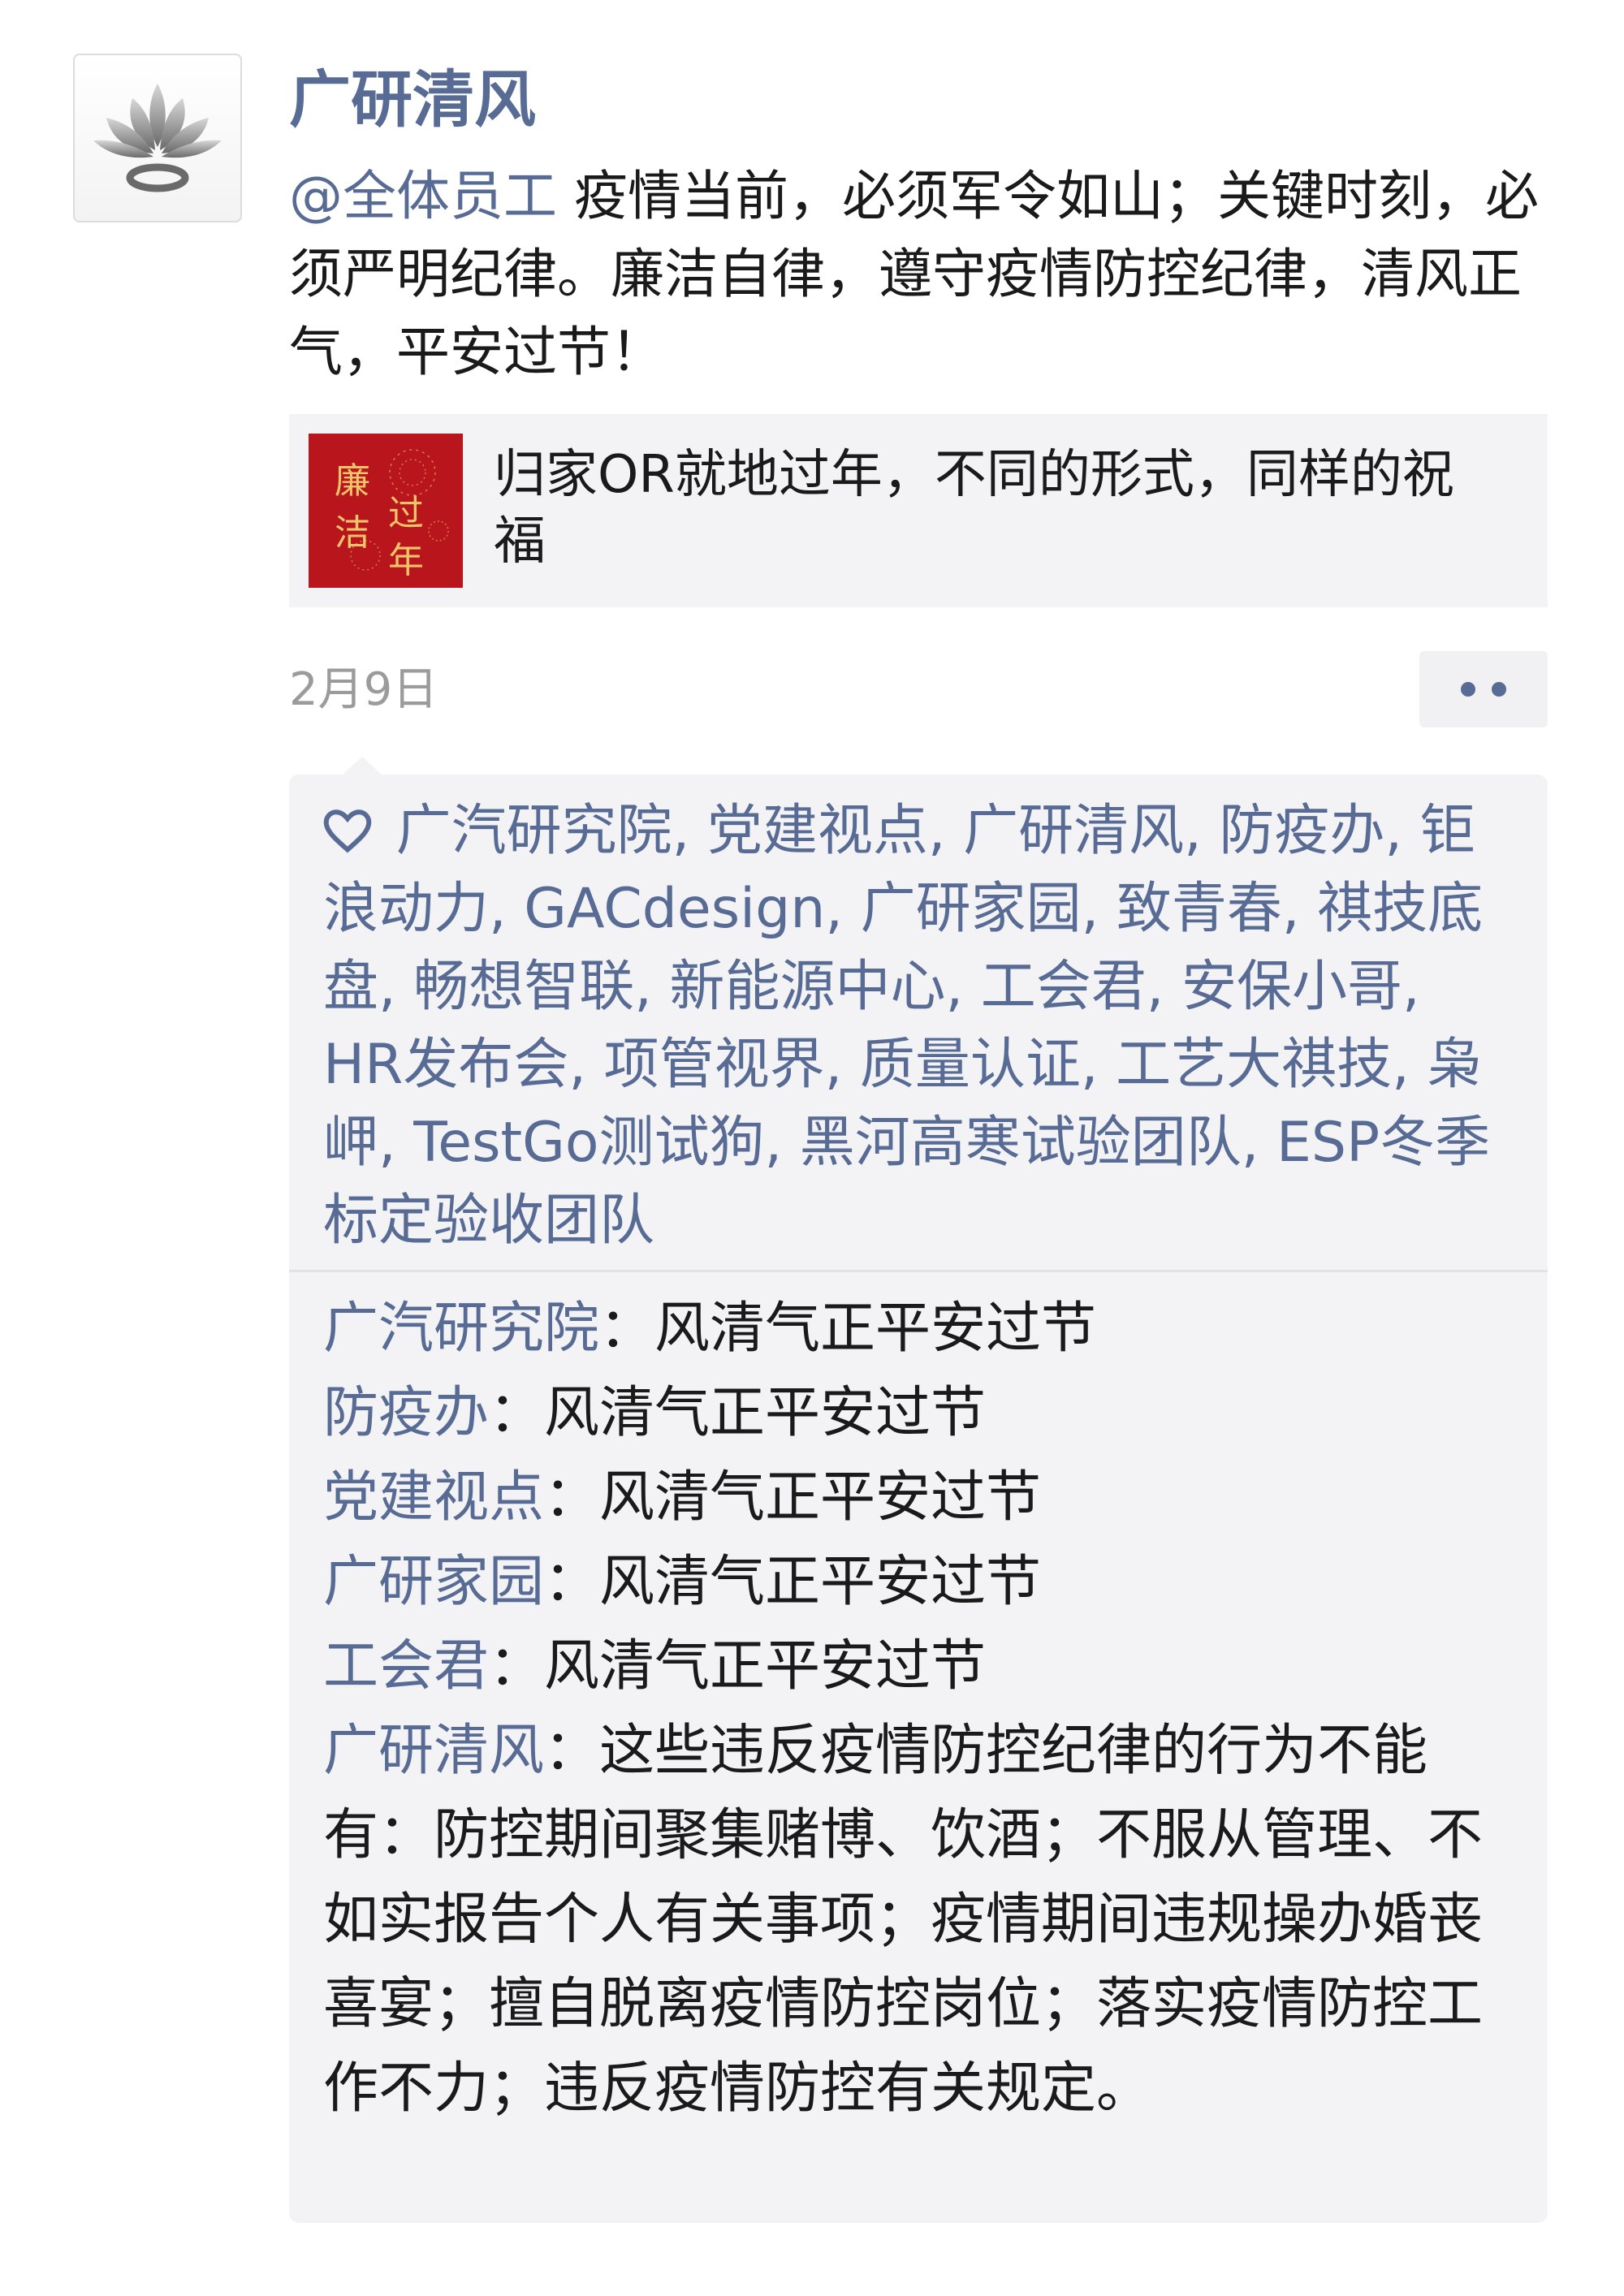 This screenshot has height=2296, width=1624. What do you see at coordinates (412, 100) in the screenshot?
I see `author-name: 广研清风` at bounding box center [412, 100].